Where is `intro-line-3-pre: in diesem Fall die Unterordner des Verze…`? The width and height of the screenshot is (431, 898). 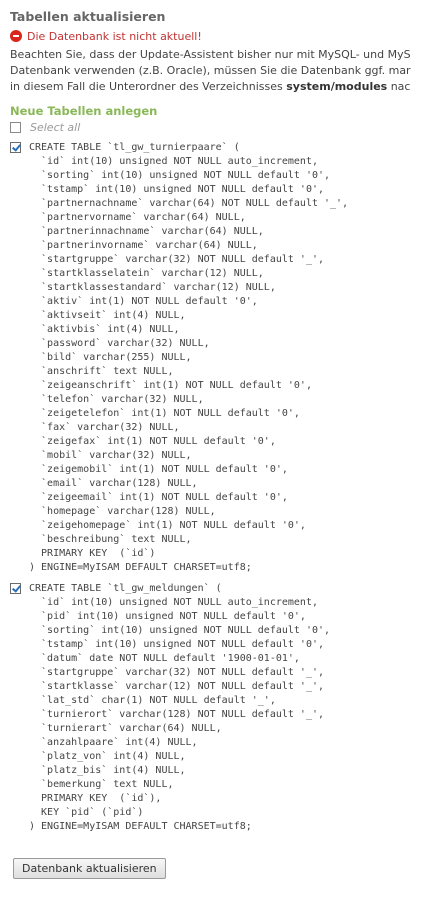 intro-line-3-pre: in diesem Fall die Unterordner des Verze… is located at coordinates (148, 86).